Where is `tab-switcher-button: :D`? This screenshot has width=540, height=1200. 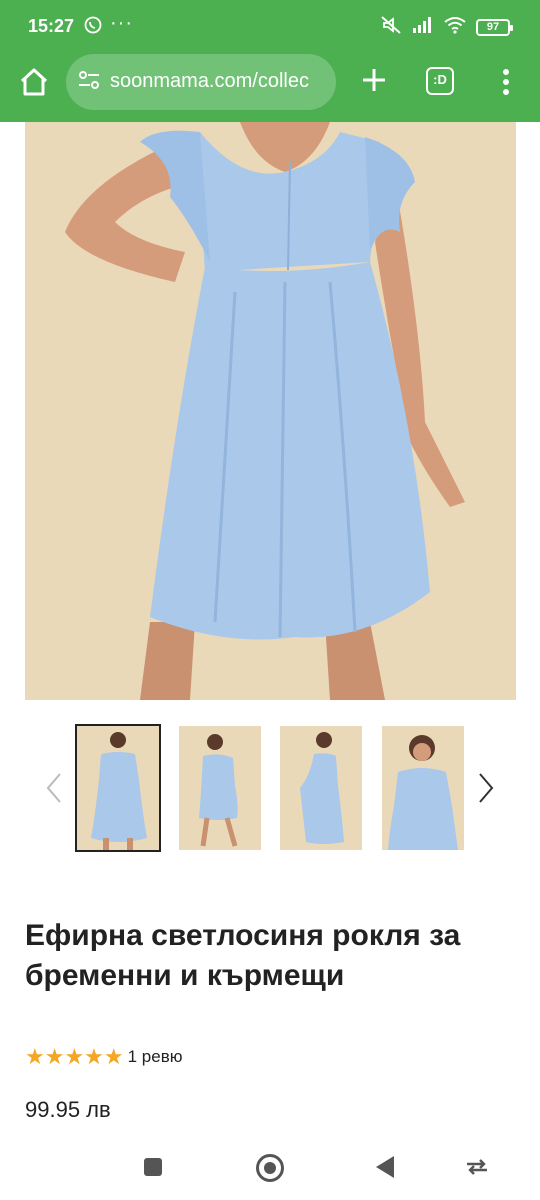 tab-switcher-button: :D is located at coordinates (440, 81).